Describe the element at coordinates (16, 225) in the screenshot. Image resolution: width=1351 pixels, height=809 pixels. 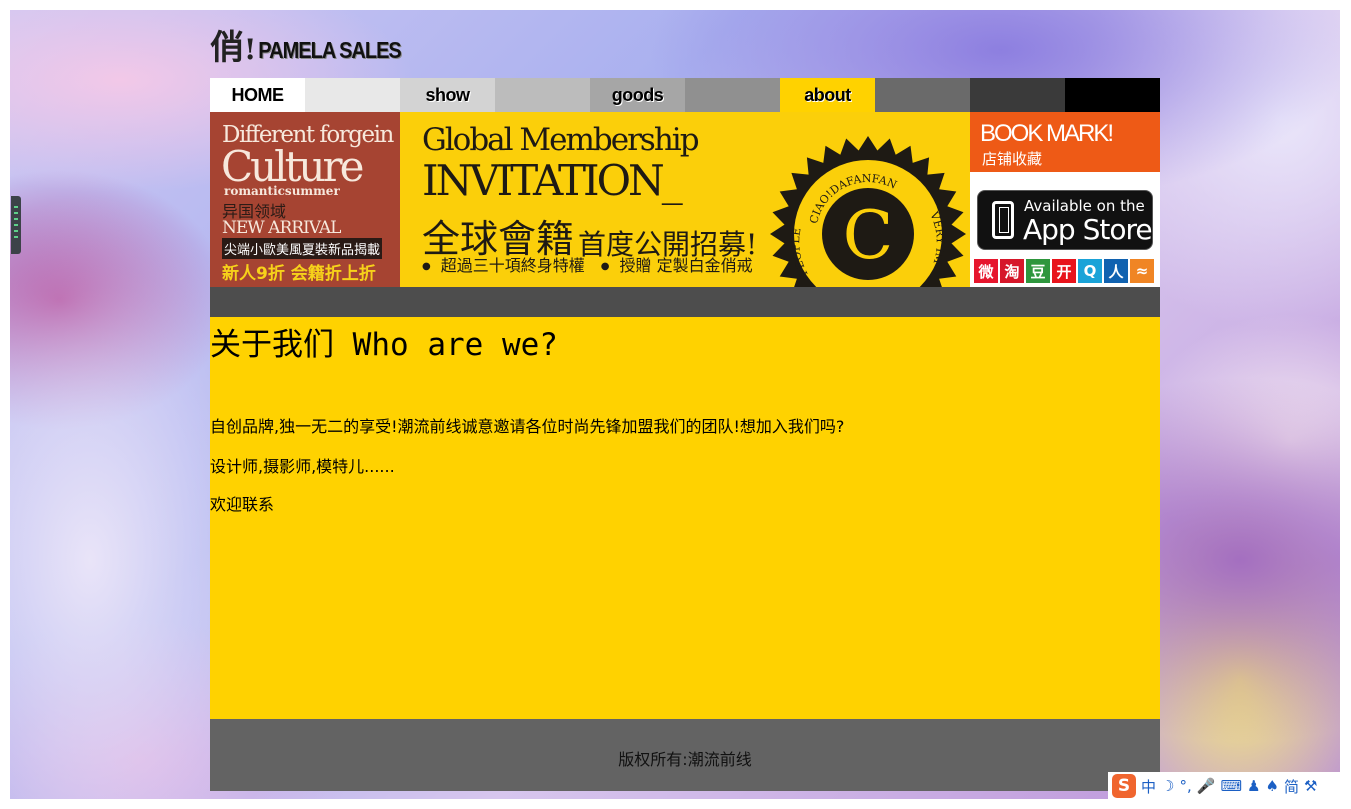
I see `side-scroll-handle` at that location.